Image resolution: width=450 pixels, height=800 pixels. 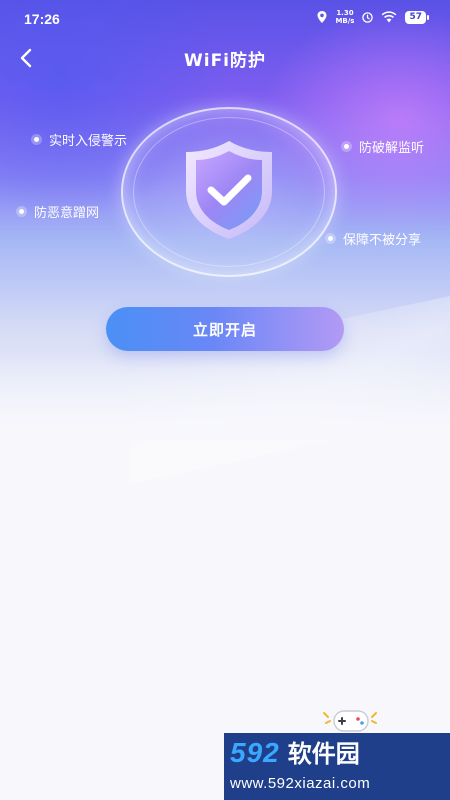 I want to click on net-speed: 1.30 MB/s, so click(x=344, y=17).